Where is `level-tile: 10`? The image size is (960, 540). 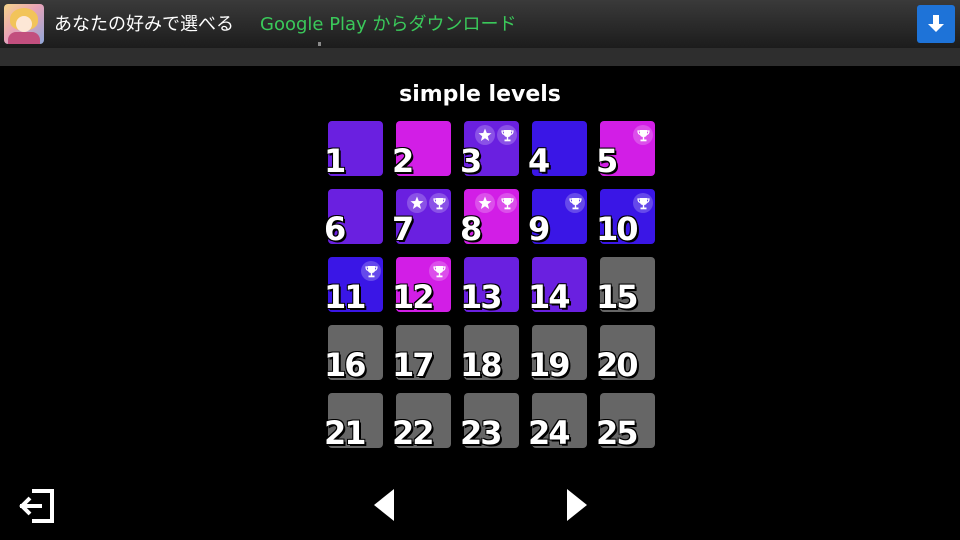 level-tile: 10 is located at coordinates (625, 217).